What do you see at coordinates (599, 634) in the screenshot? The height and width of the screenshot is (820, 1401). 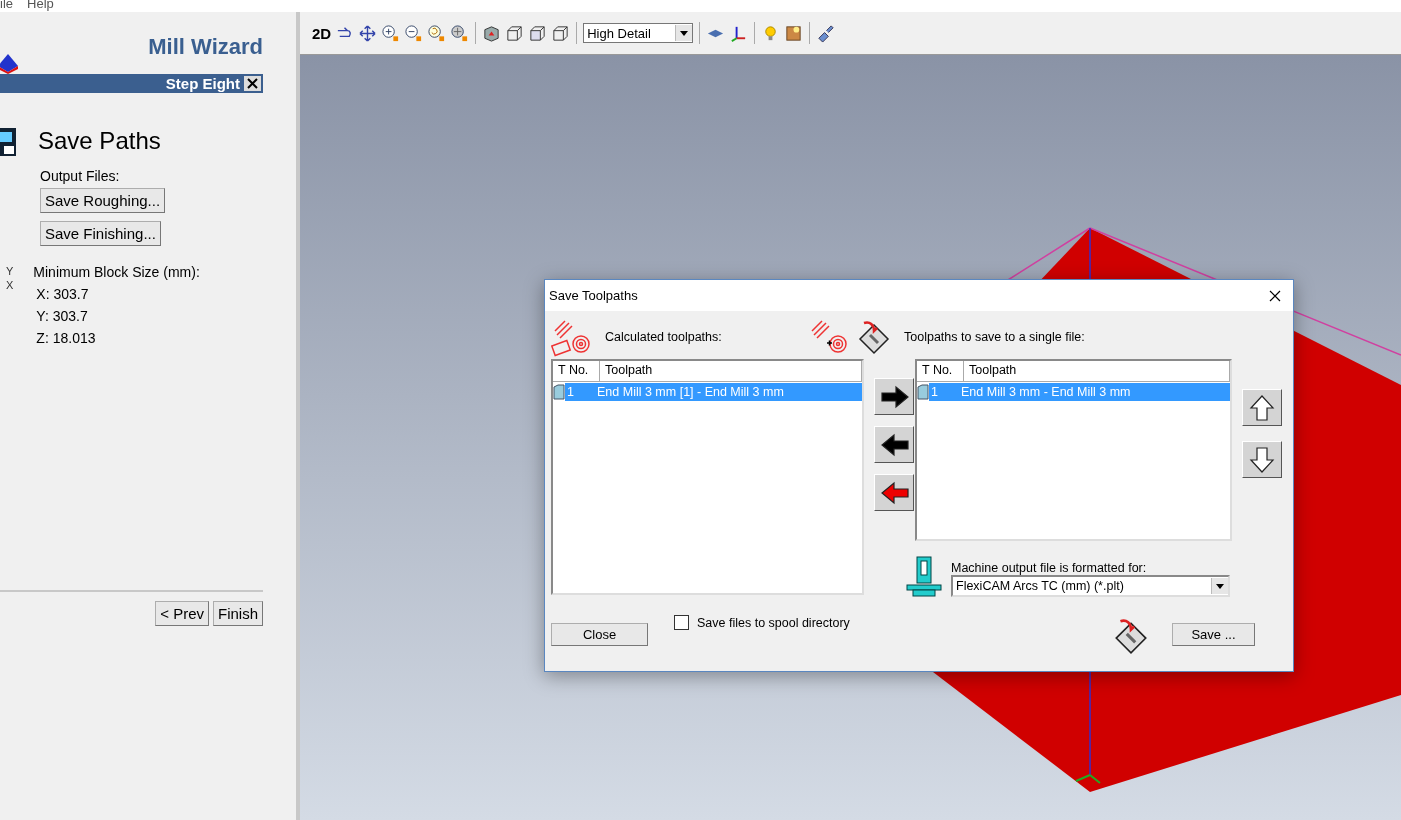 I see `close-button: Close` at bounding box center [599, 634].